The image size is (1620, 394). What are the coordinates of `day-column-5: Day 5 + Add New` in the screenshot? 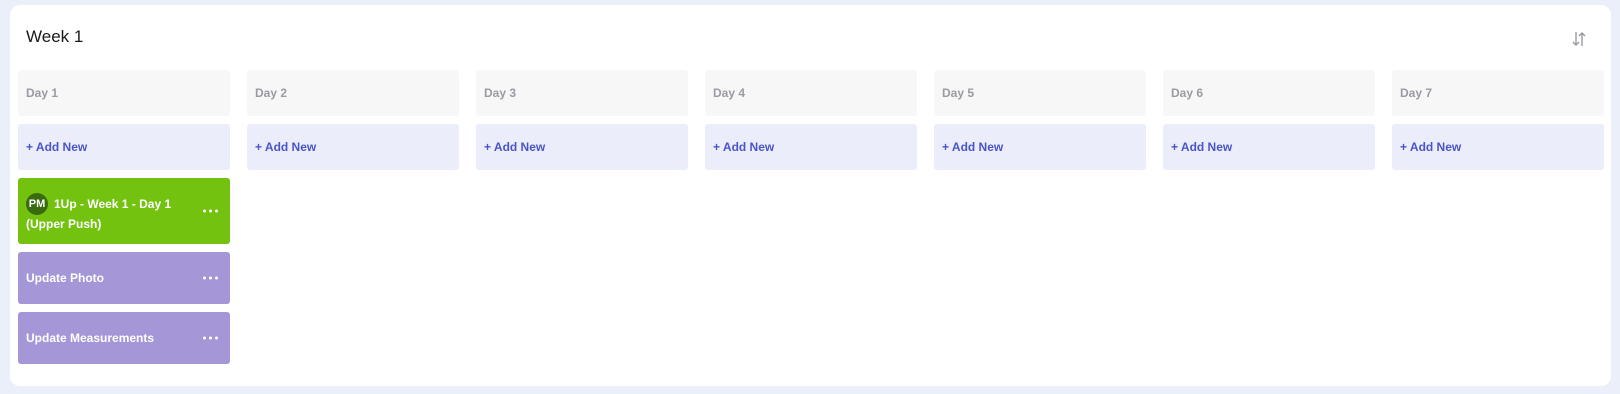 It's located at (1040, 217).